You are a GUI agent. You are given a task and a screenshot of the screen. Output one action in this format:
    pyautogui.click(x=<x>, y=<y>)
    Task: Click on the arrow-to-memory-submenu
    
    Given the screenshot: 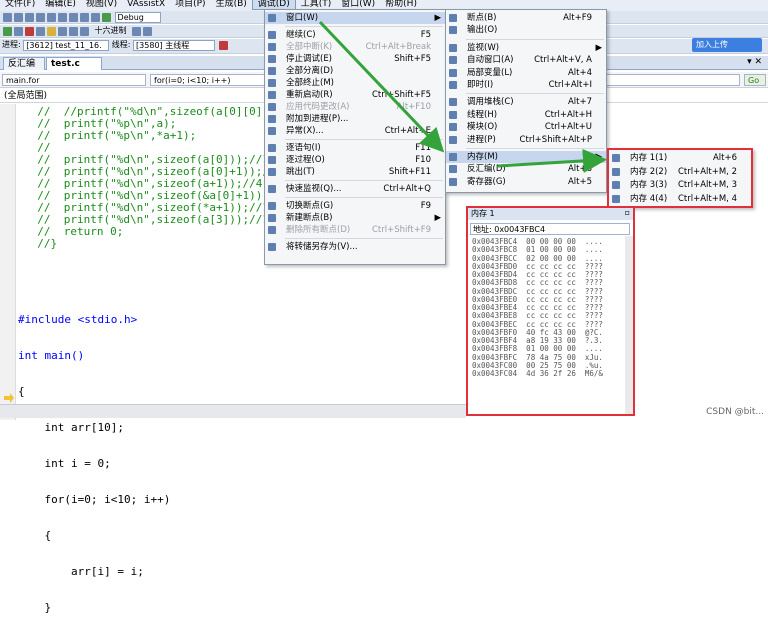 What is the action you would take?
    pyautogui.click(x=552, y=160)
    